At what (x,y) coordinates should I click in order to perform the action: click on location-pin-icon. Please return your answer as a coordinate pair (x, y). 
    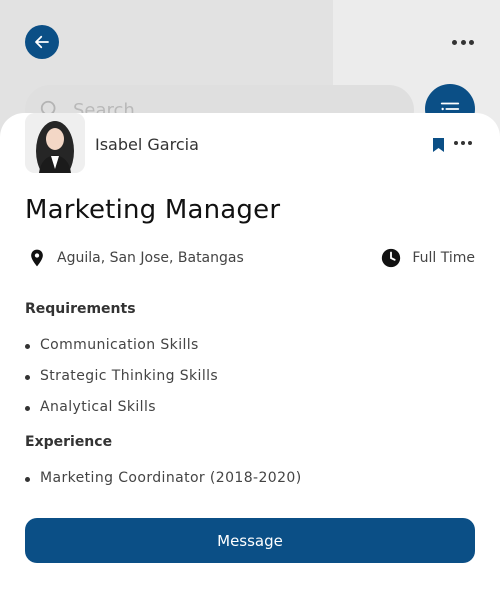
    Looking at the image, I should click on (37, 258).